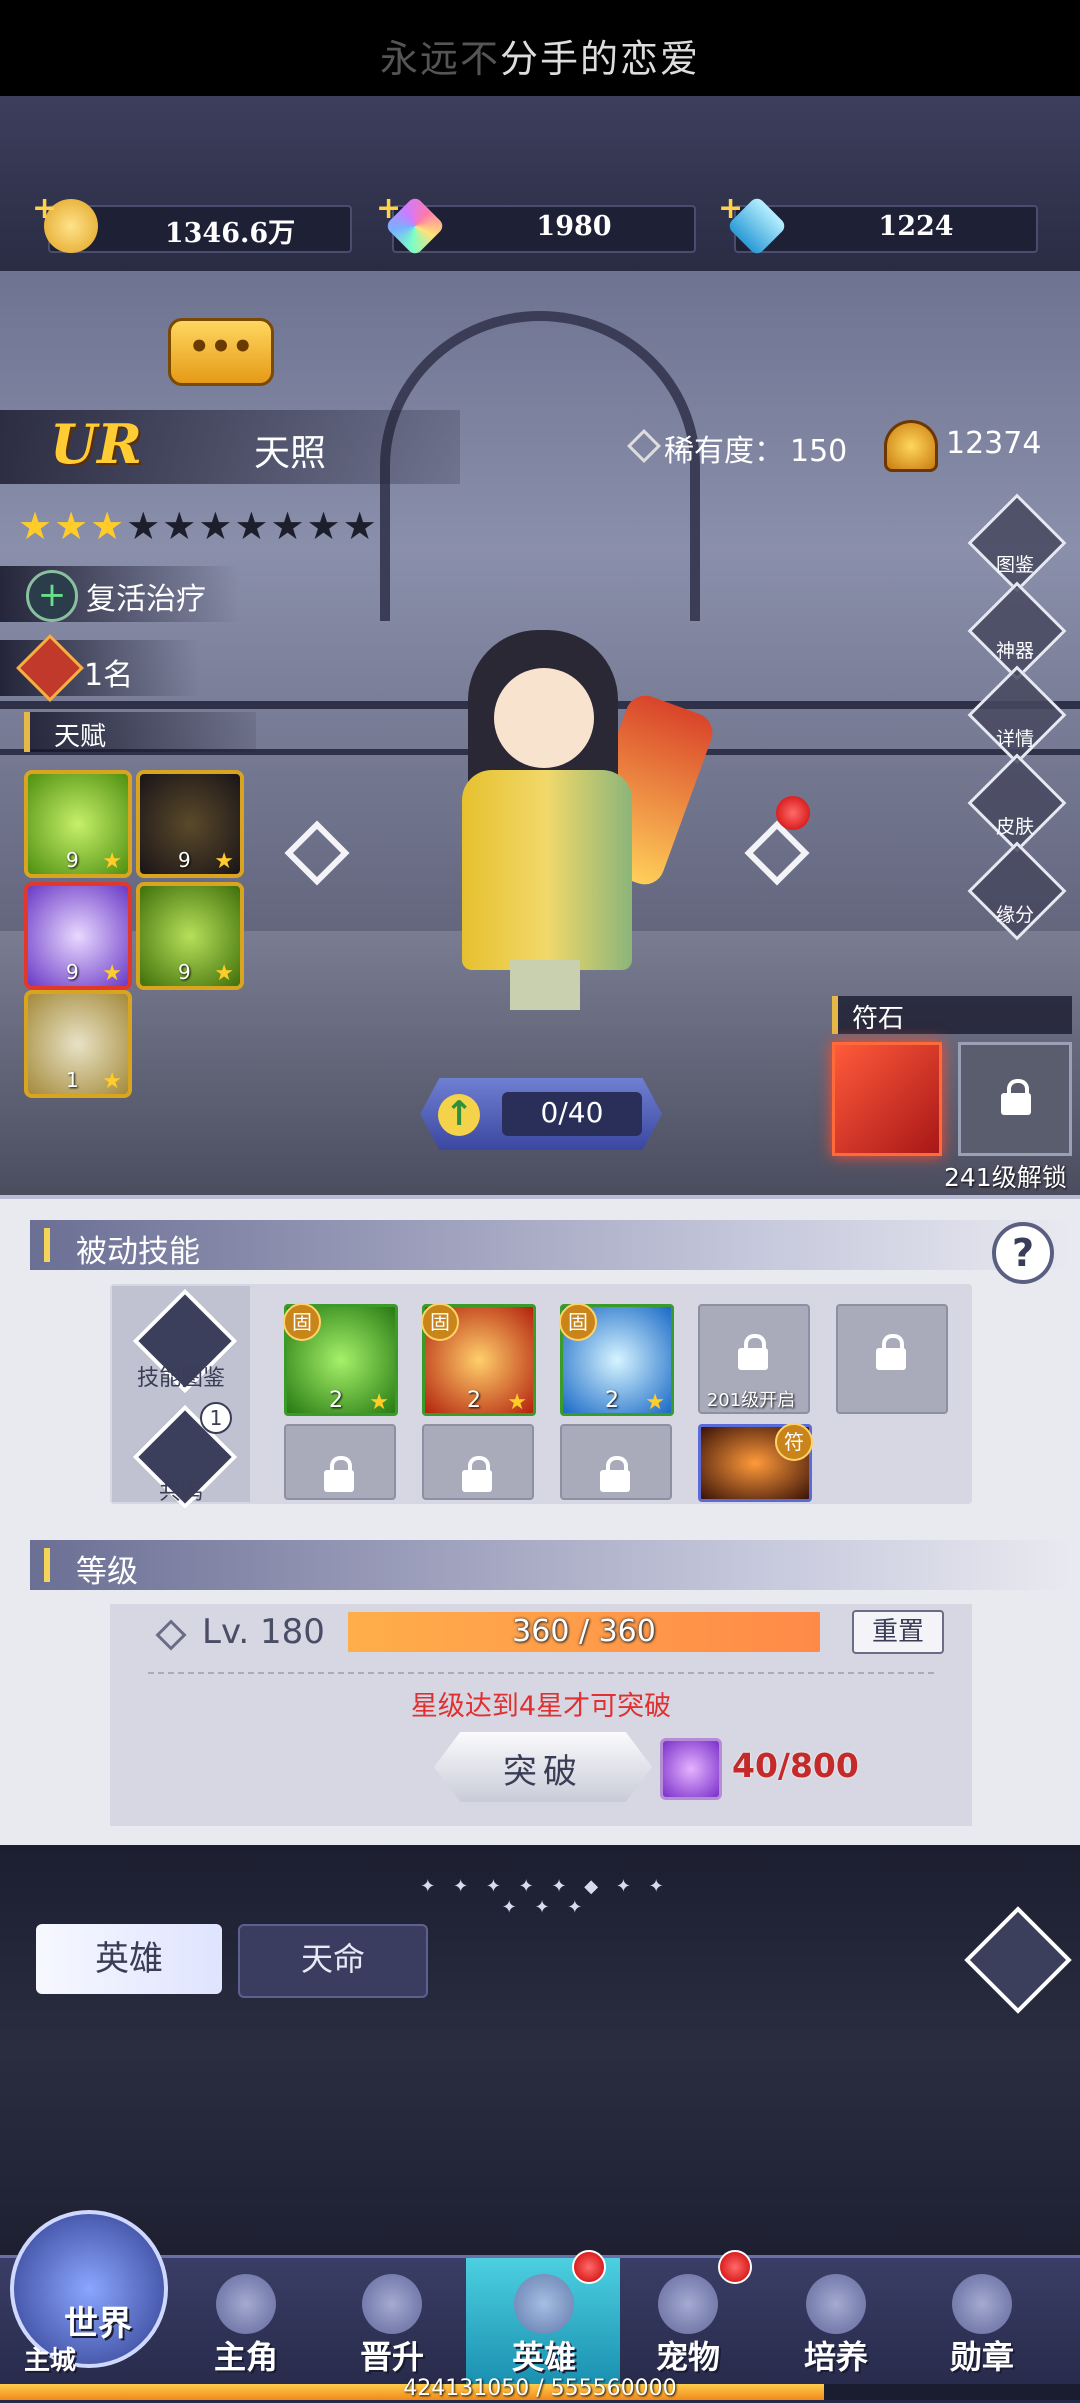  What do you see at coordinates (547, 870) in the screenshot?
I see `hero-body` at bounding box center [547, 870].